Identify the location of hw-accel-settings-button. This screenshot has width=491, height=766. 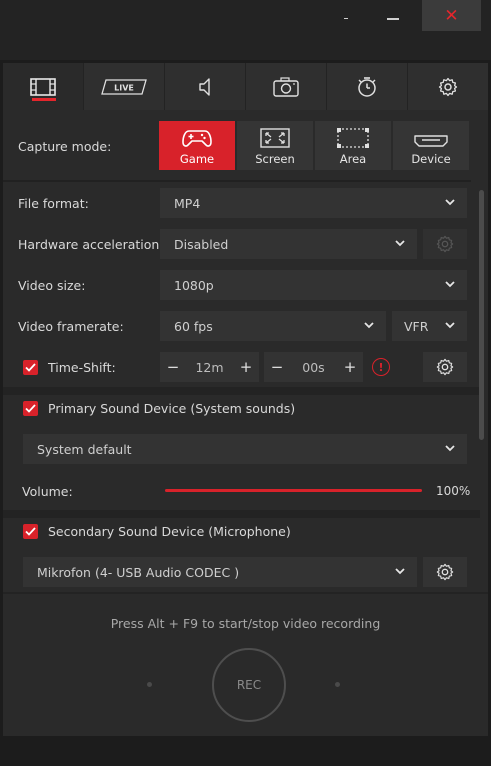
(445, 244).